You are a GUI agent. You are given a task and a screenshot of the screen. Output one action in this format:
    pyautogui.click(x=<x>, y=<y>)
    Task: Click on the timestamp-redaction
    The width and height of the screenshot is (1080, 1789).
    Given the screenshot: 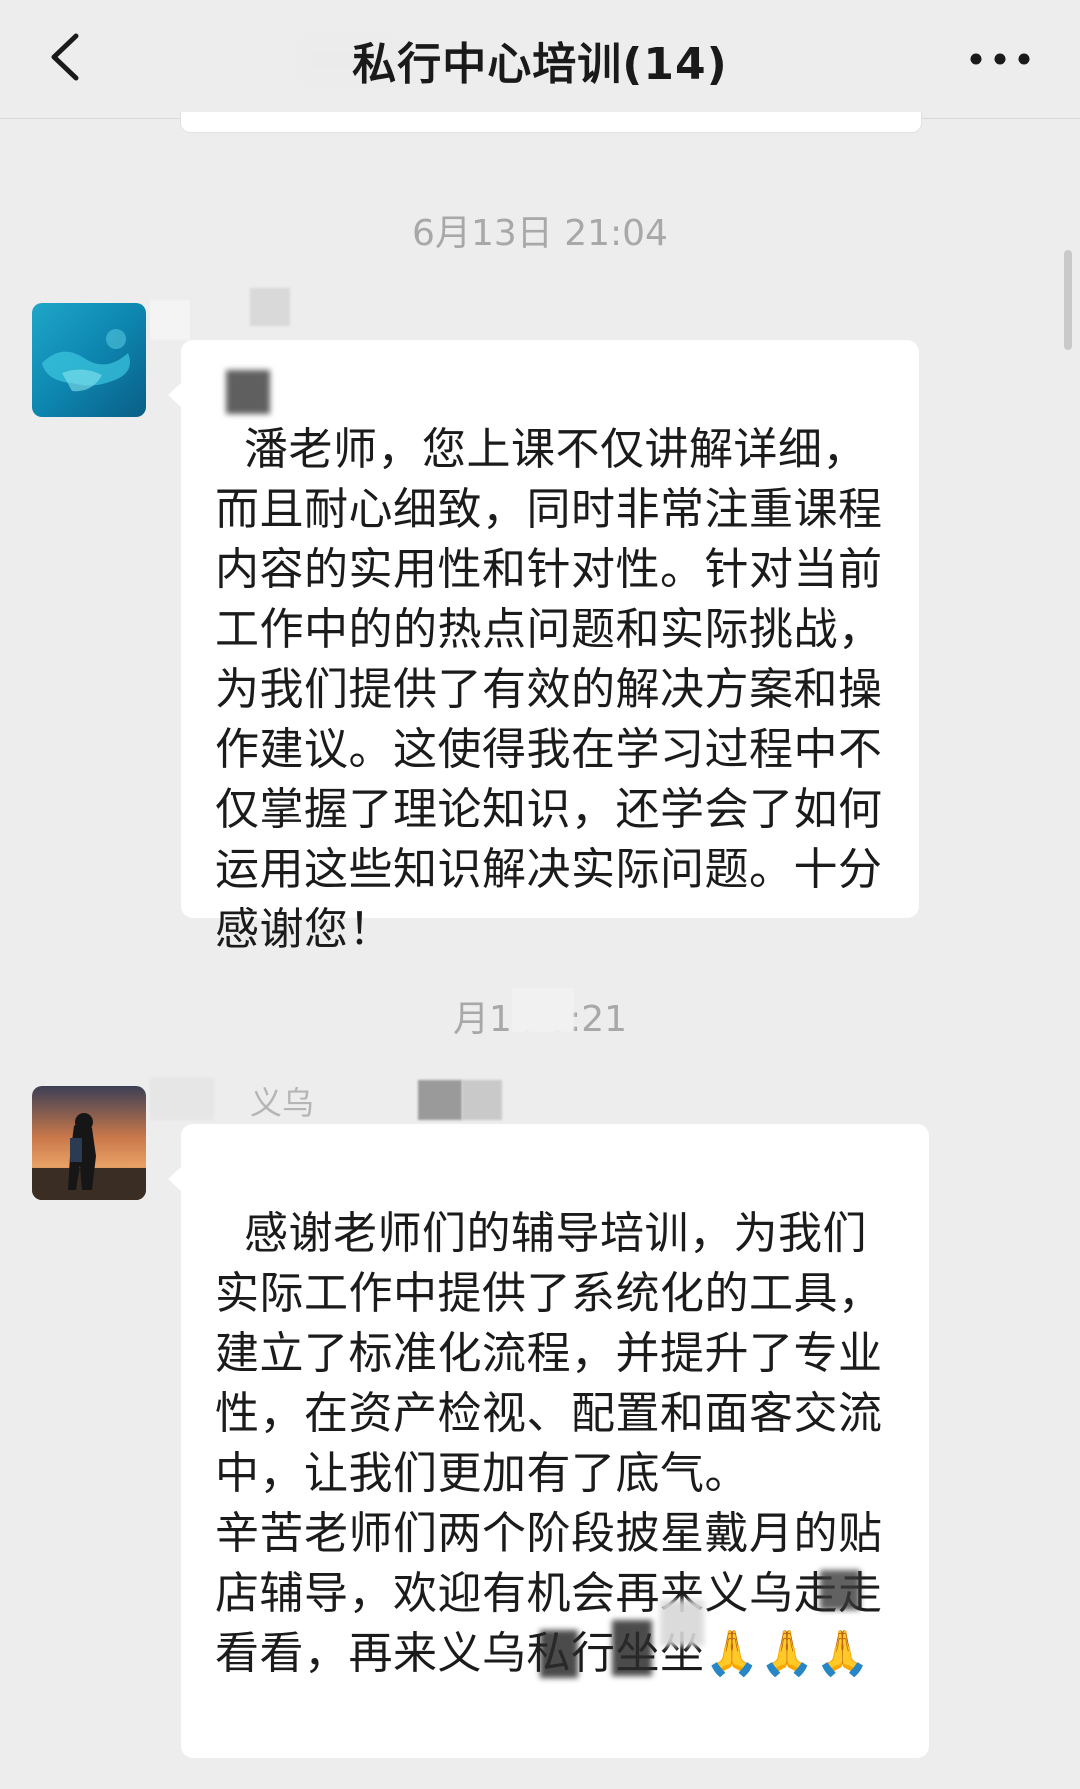 What is the action you would take?
    pyautogui.click(x=543, y=1010)
    